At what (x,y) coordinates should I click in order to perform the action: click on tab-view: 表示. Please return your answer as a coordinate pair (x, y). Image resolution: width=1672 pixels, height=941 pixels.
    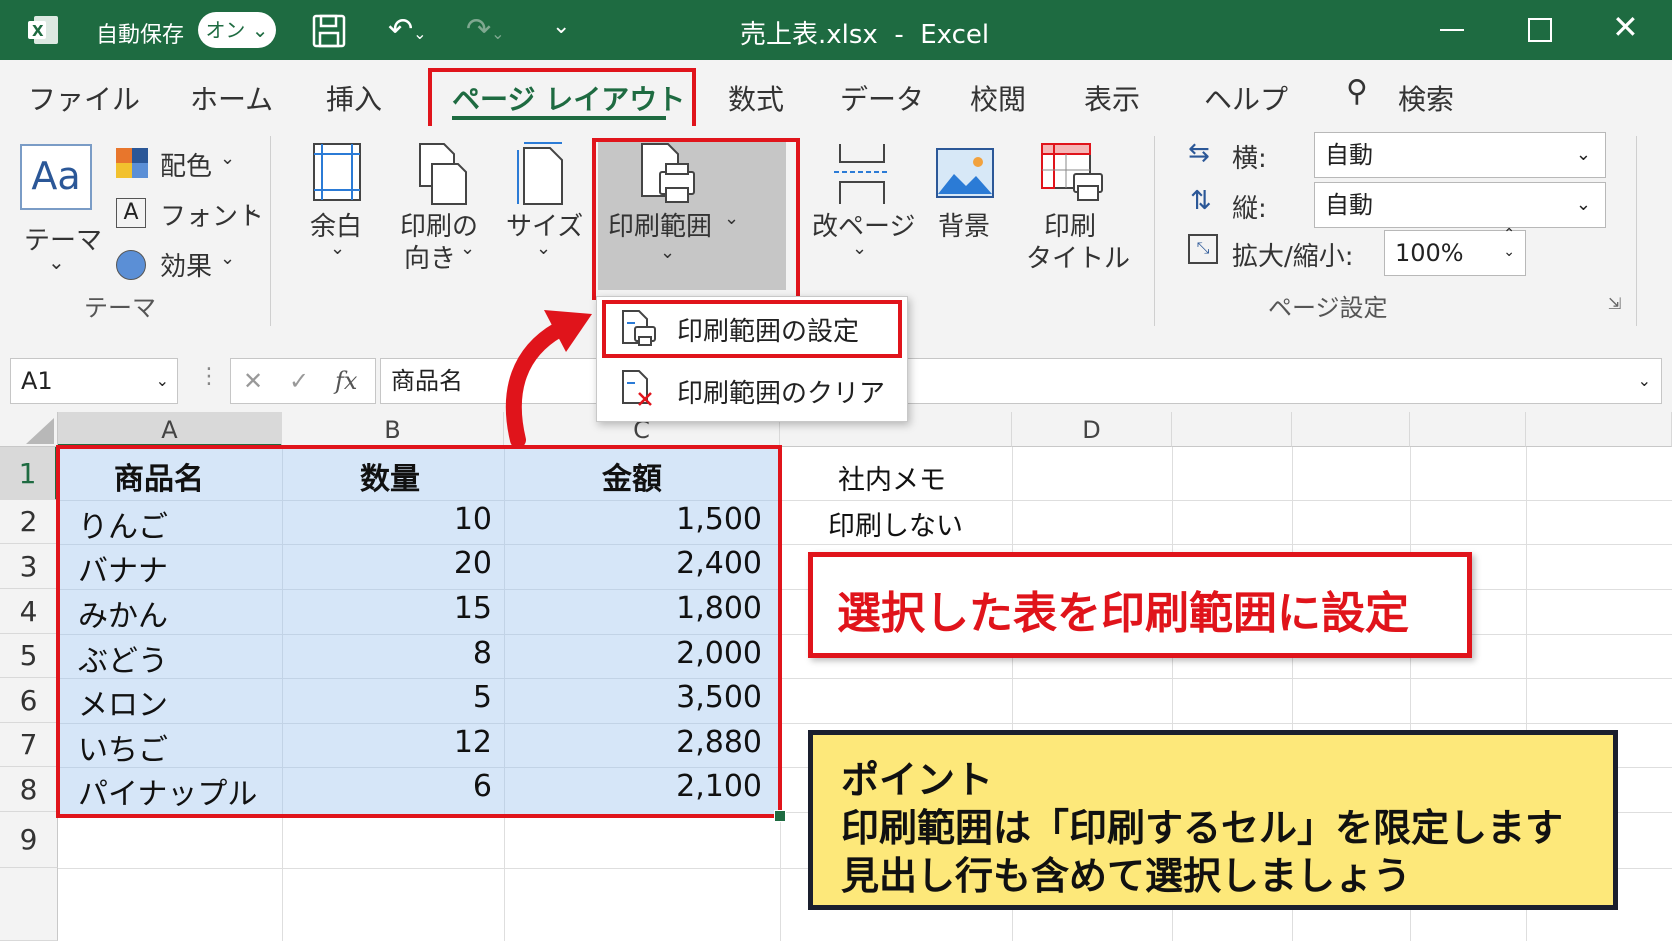
    Looking at the image, I should click on (1112, 98).